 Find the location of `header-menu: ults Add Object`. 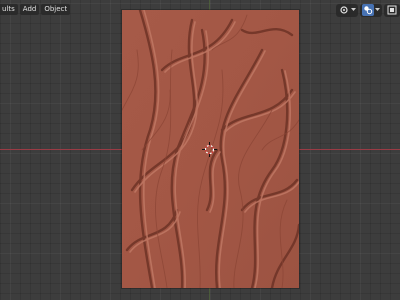

header-menu: ults Add Object is located at coordinates (35, 10).